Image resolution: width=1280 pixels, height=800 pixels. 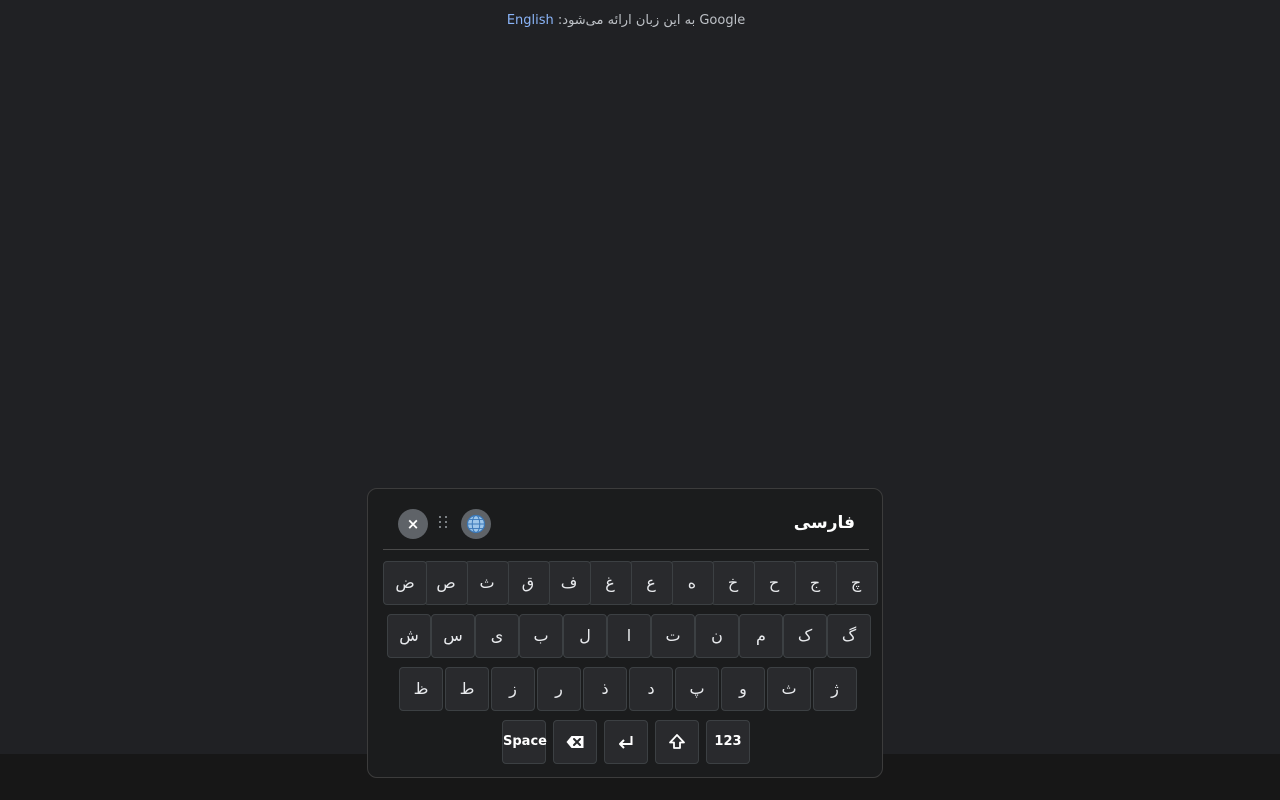 I want to click on space-key: Space, so click(x=524, y=742).